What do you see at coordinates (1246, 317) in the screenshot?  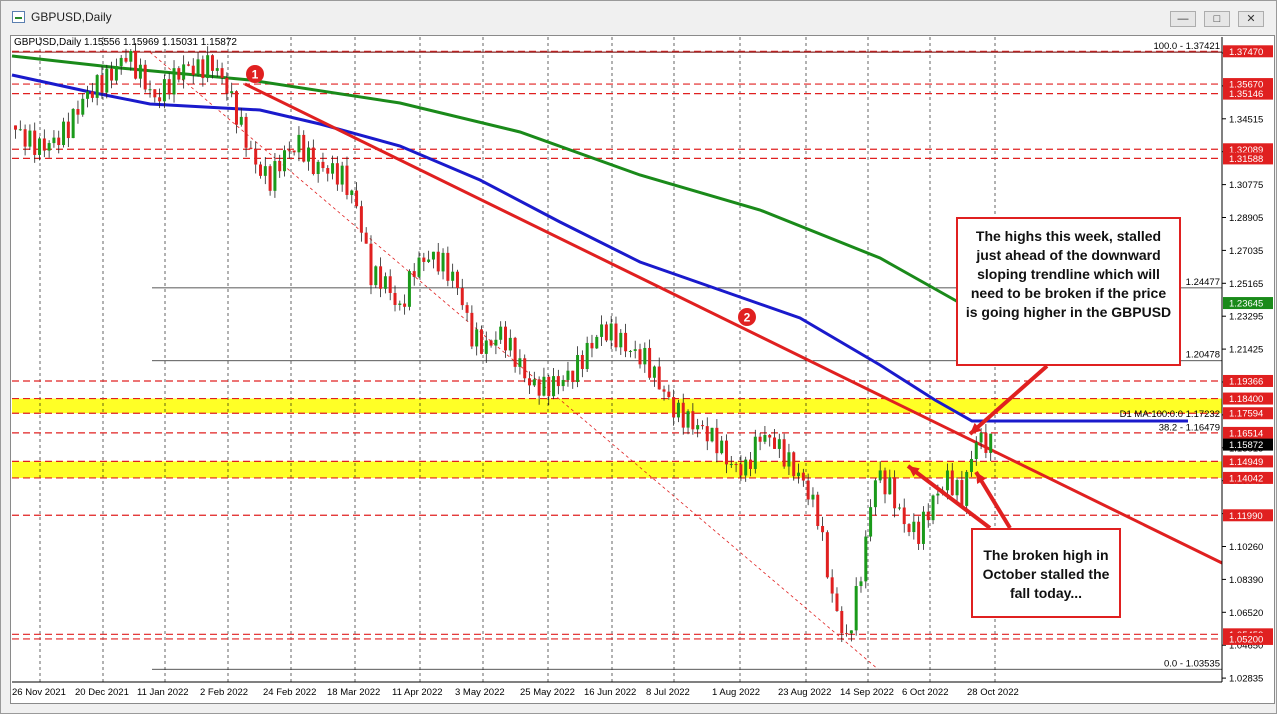 I see `price-tick-label: 1.23295` at bounding box center [1246, 317].